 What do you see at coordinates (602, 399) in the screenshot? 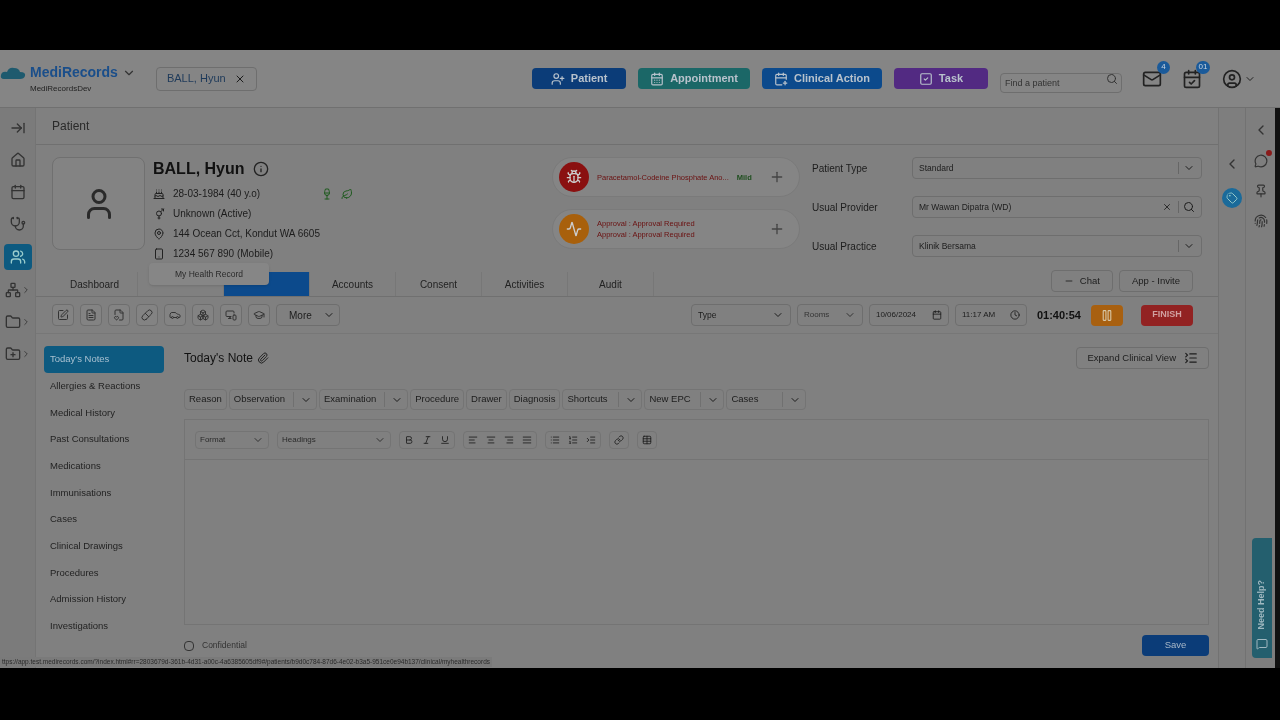
I see `section-button: Shortcuts` at bounding box center [602, 399].